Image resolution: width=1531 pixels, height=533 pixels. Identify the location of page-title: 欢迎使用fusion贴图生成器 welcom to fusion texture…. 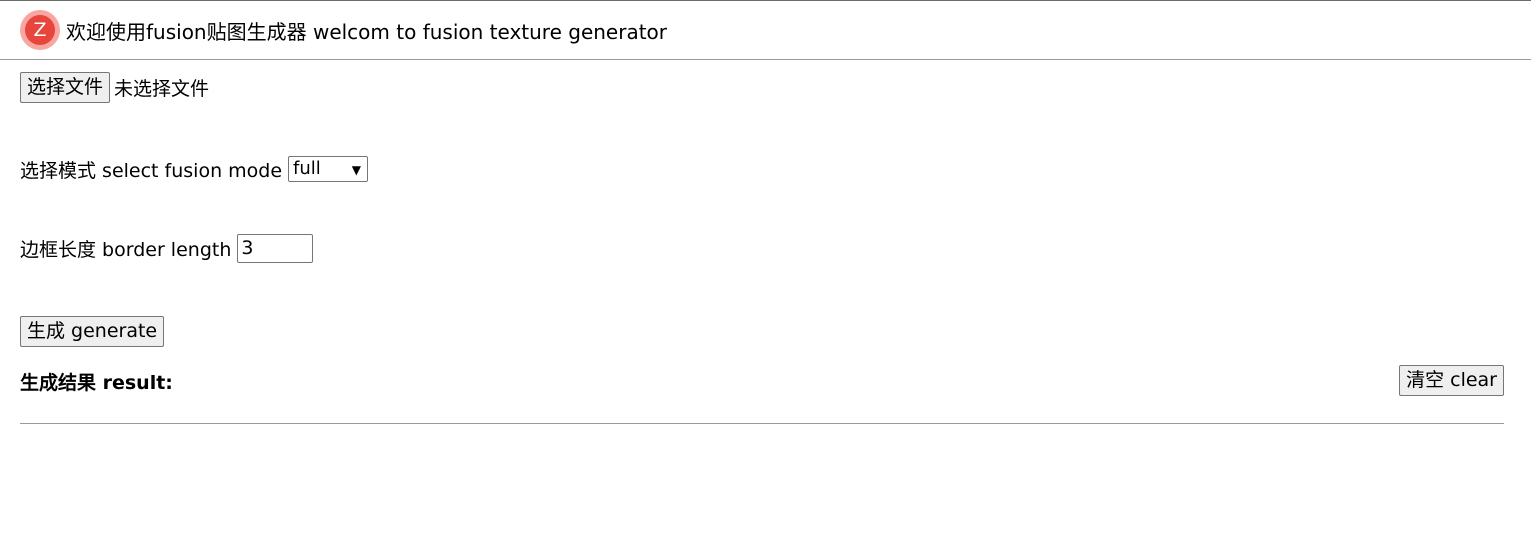
(367, 31).